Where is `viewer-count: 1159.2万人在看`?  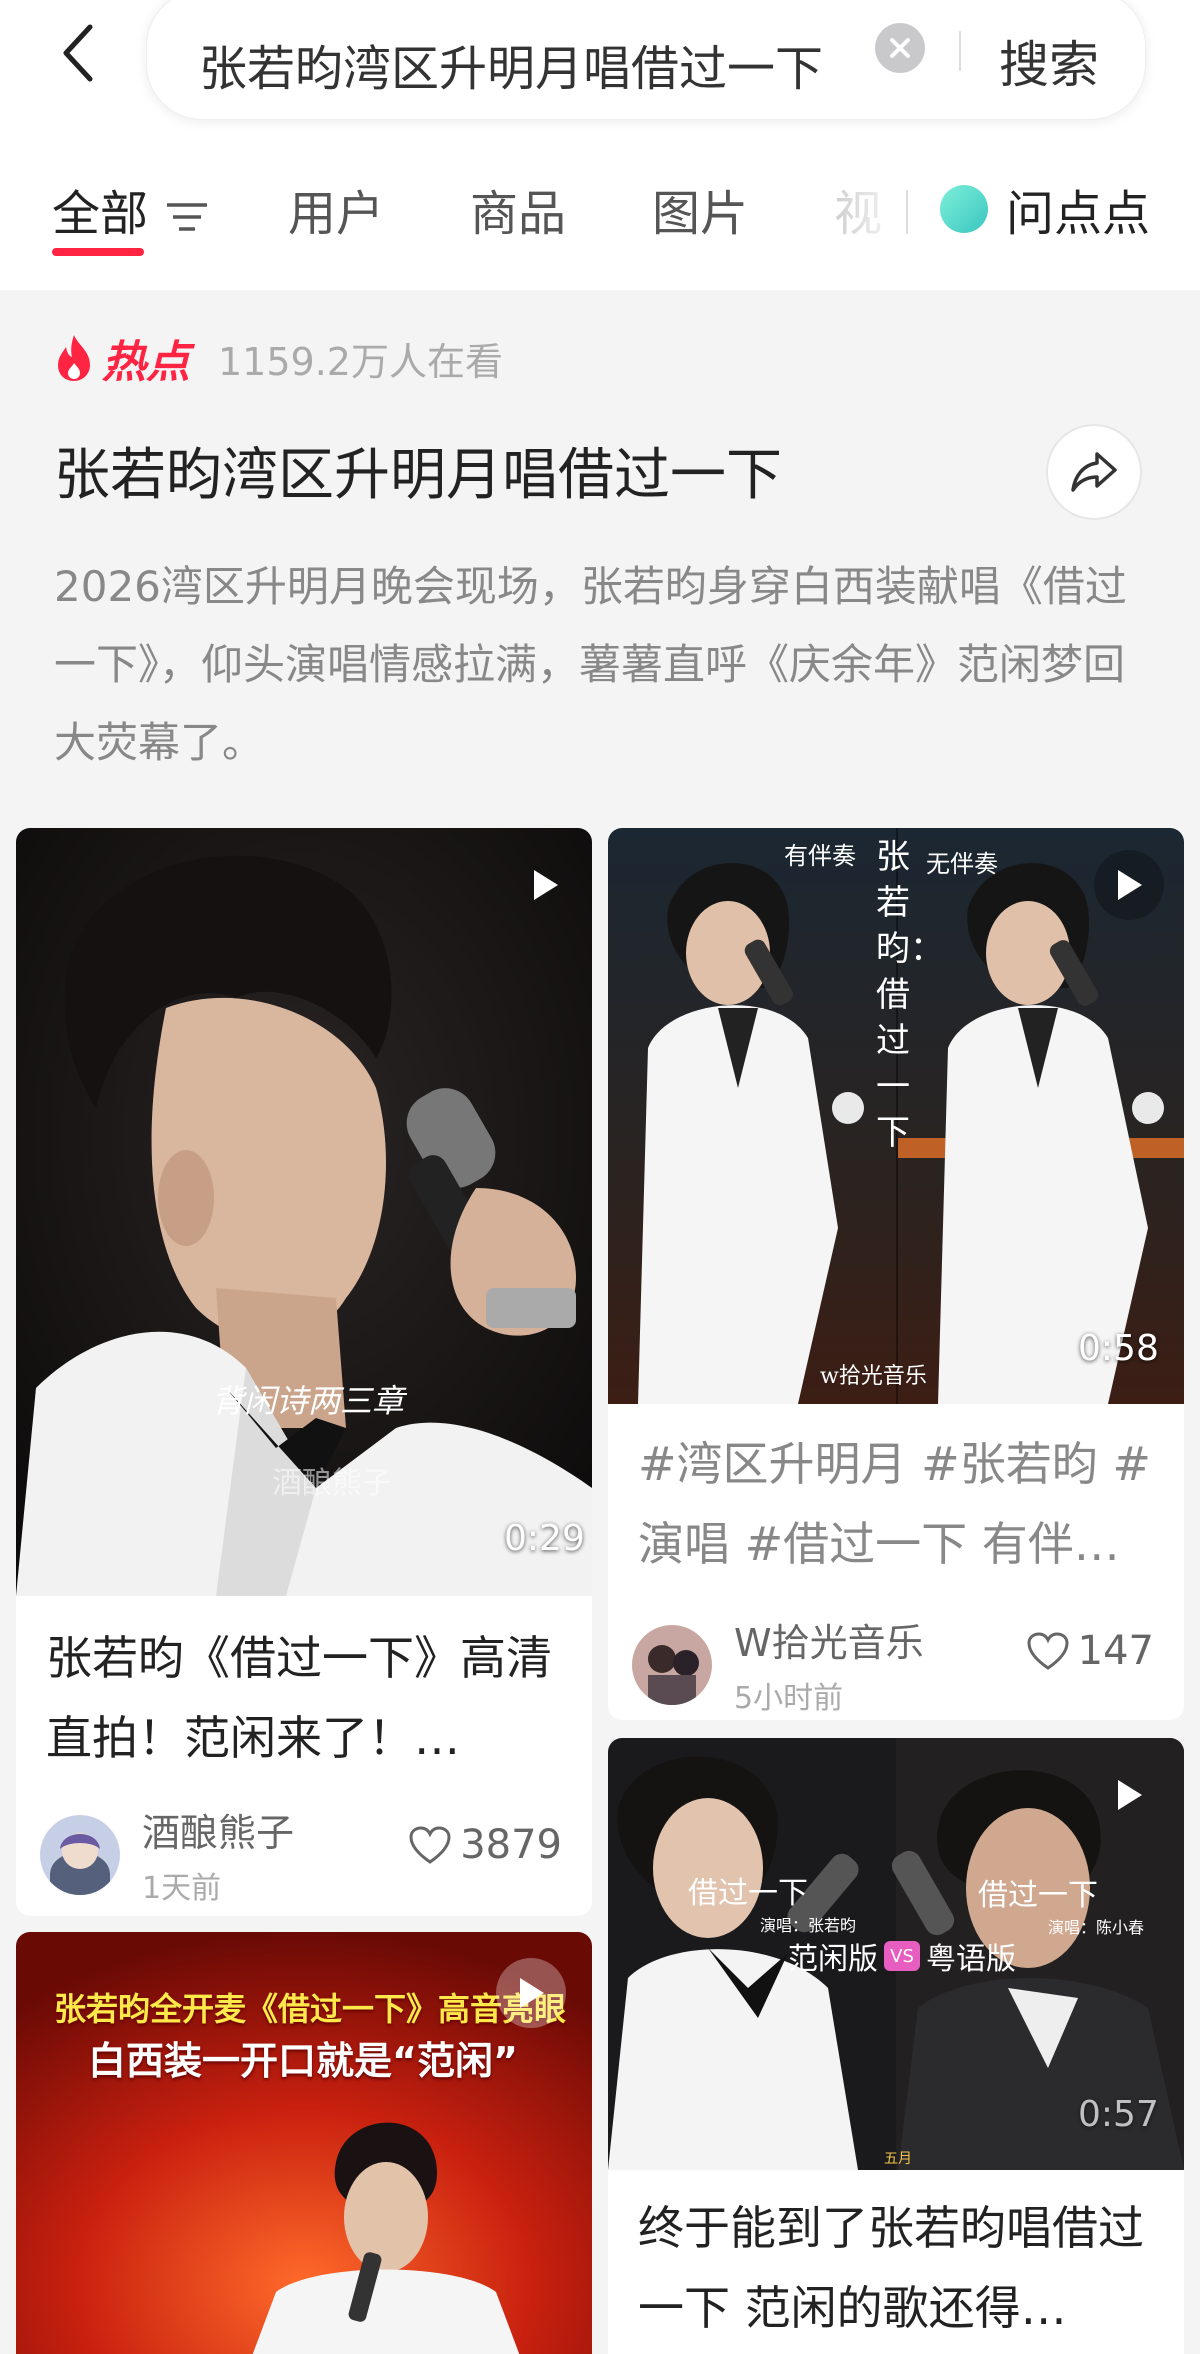 viewer-count: 1159.2万人在看 is located at coordinates (360, 361).